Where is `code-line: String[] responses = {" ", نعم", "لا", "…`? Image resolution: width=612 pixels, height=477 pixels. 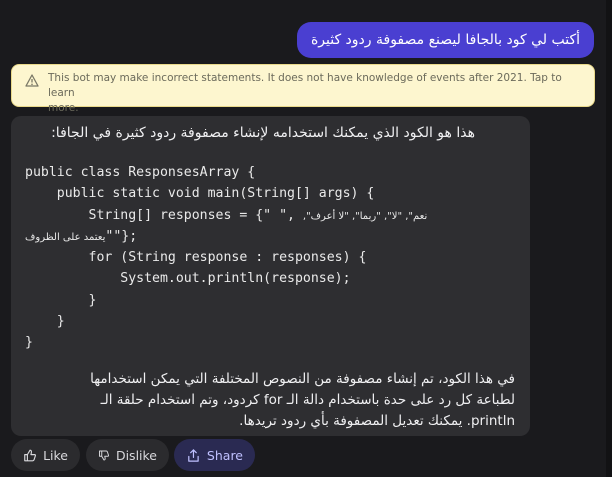
code-line: String[] responses = {" ", نعم", "لا", "… is located at coordinates (272, 215).